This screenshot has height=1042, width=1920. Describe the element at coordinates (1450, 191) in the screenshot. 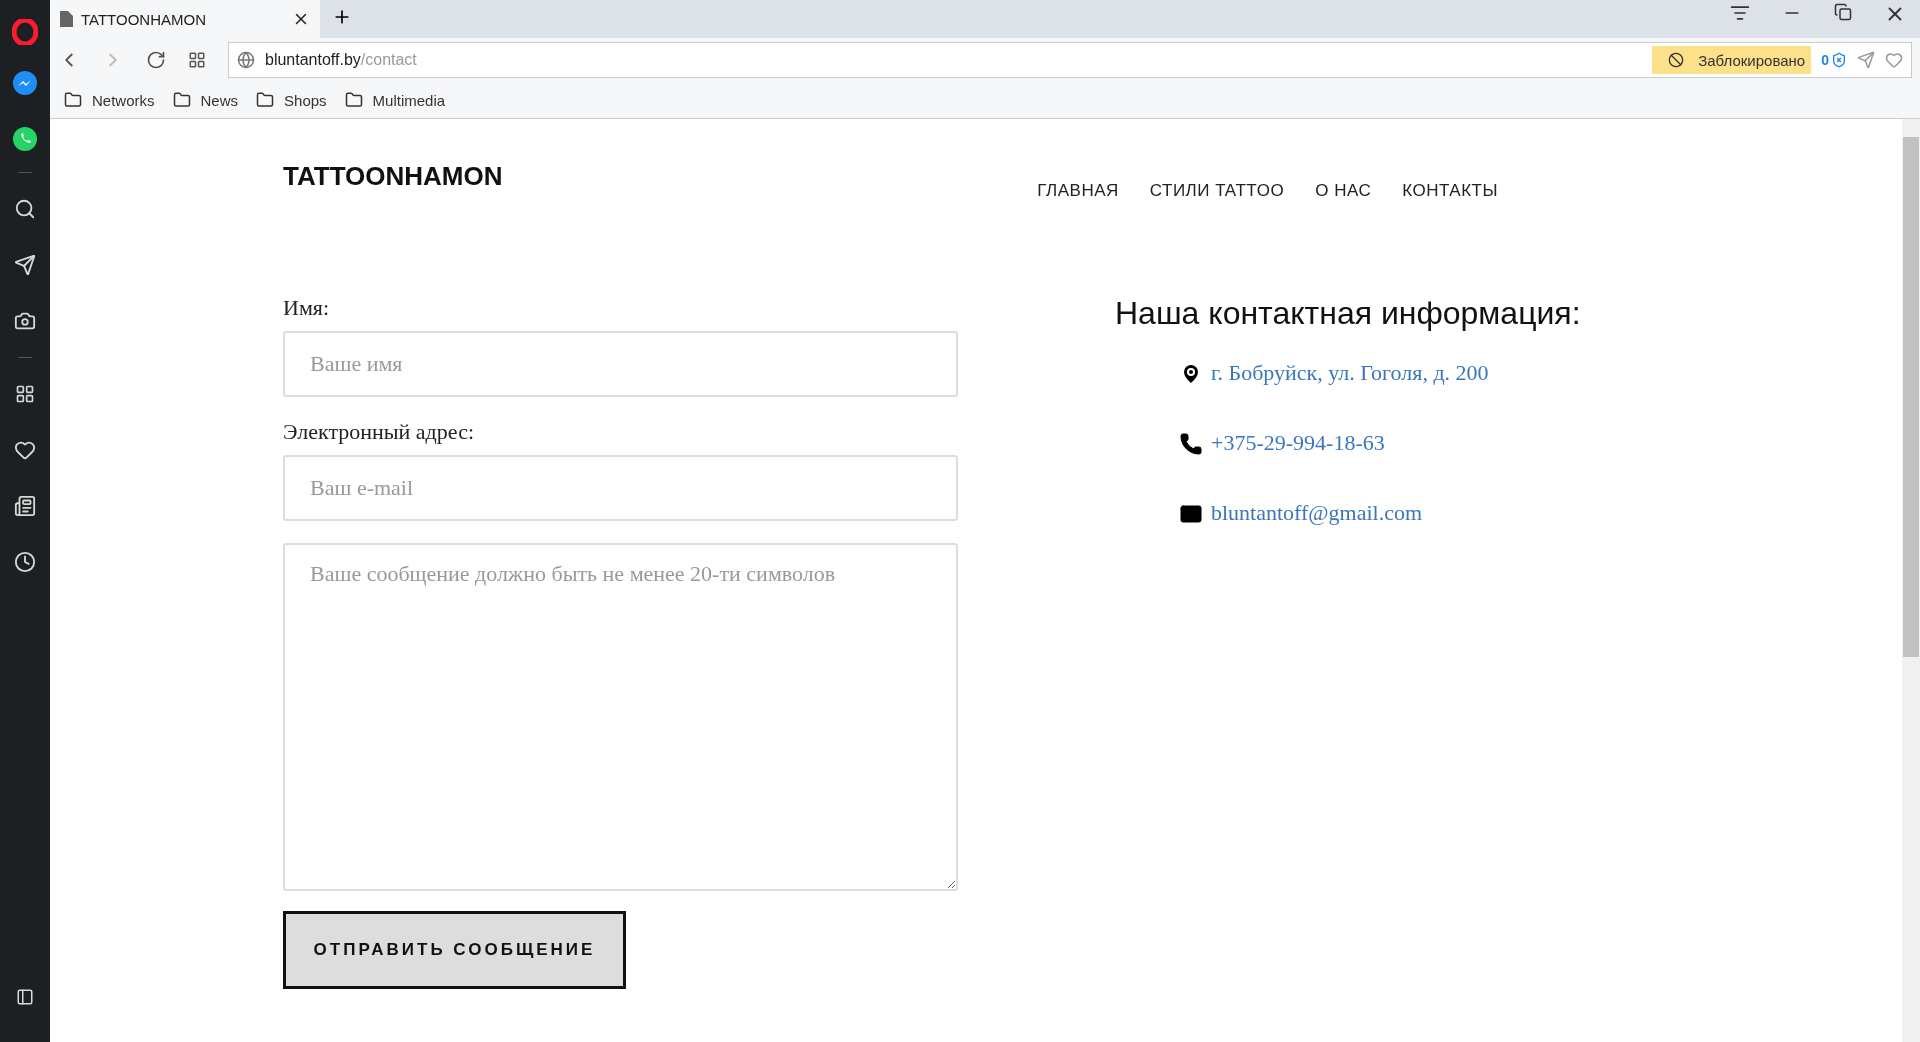

I see `nav-link: КОНТАКТЫ` at that location.